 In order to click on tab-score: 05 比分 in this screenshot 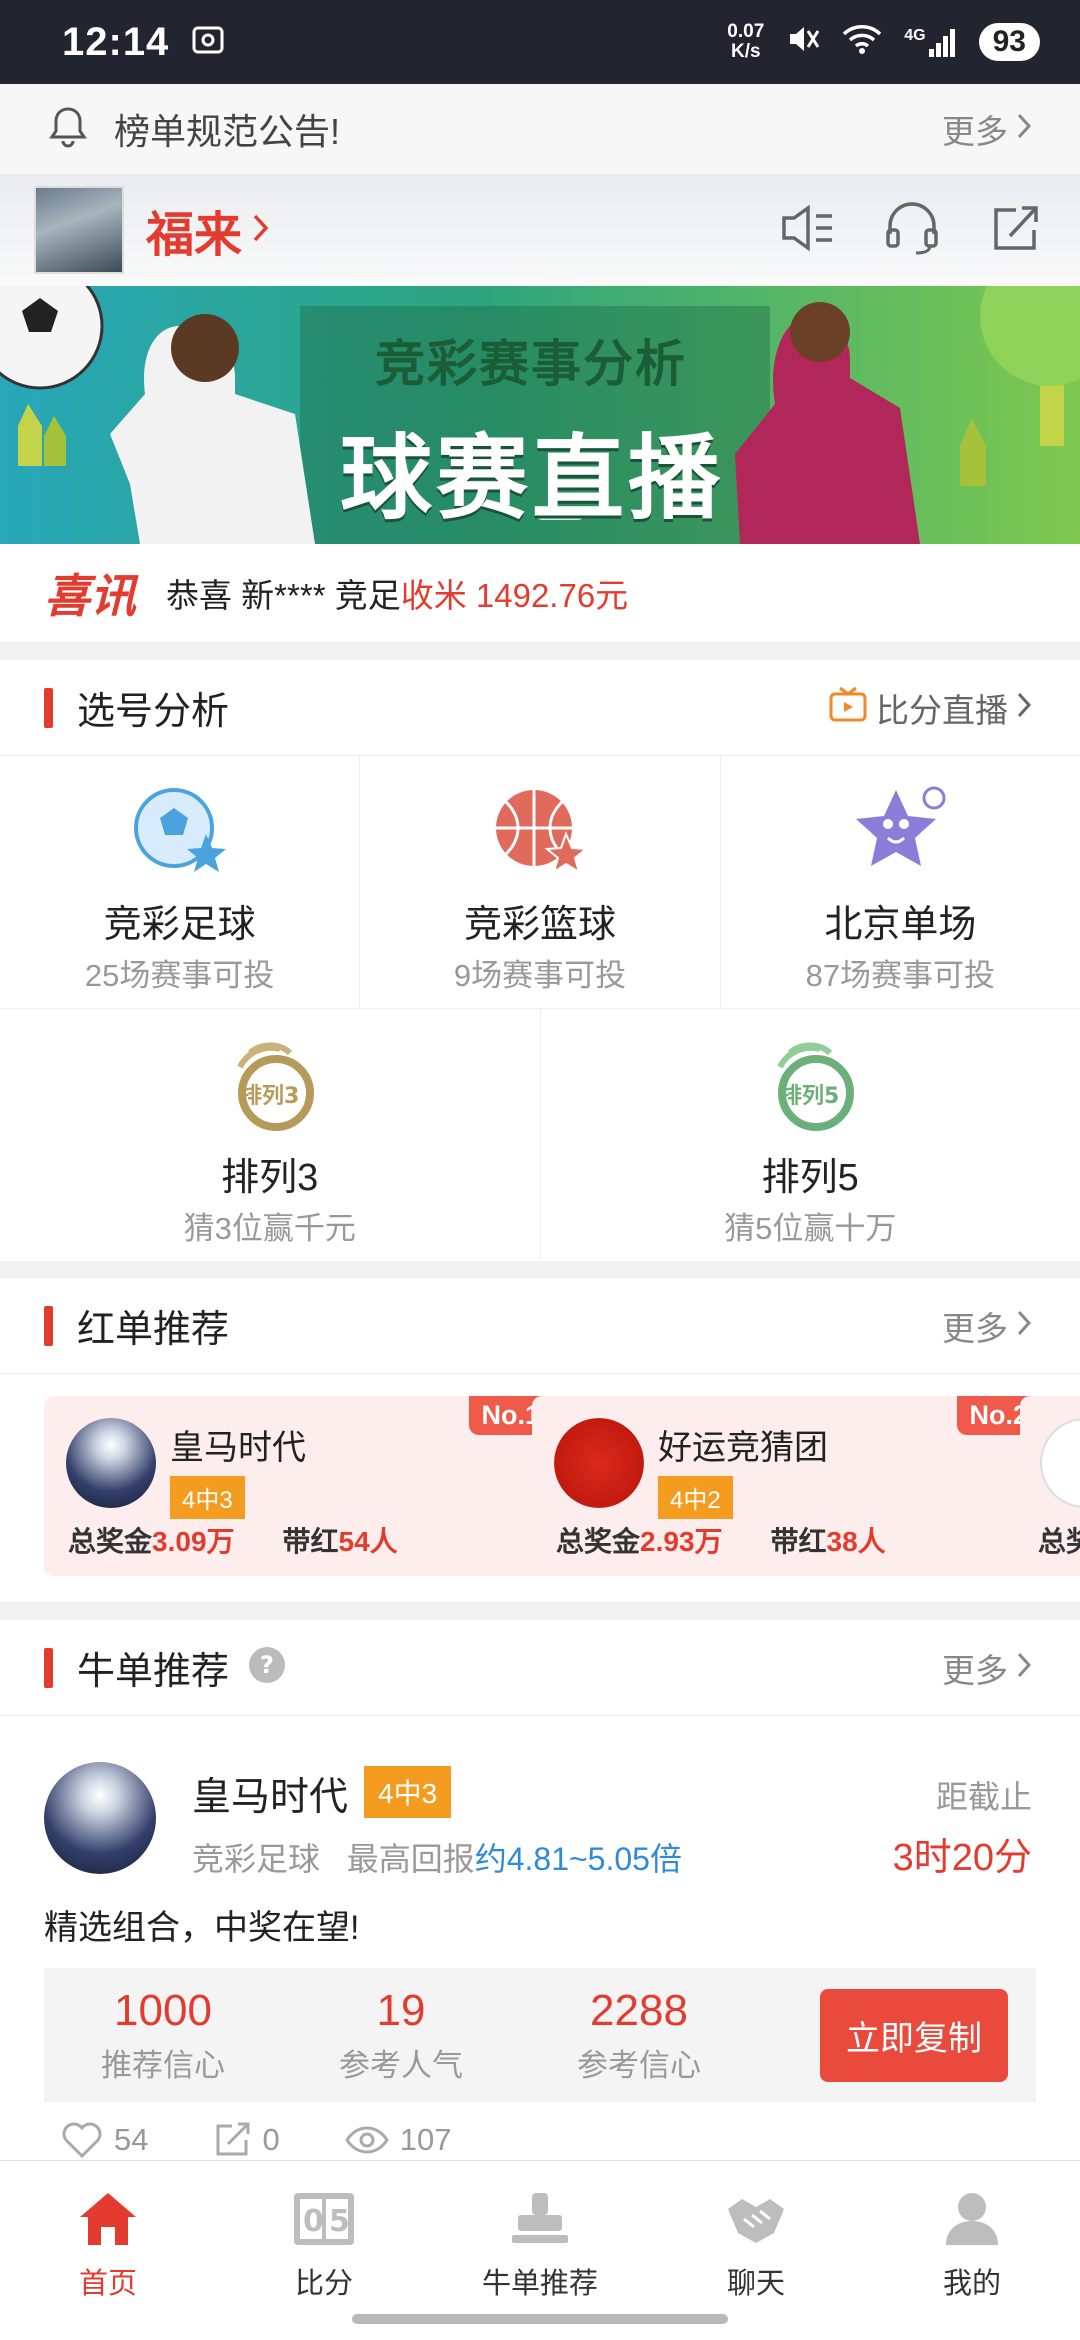, I will do `click(324, 2230)`.